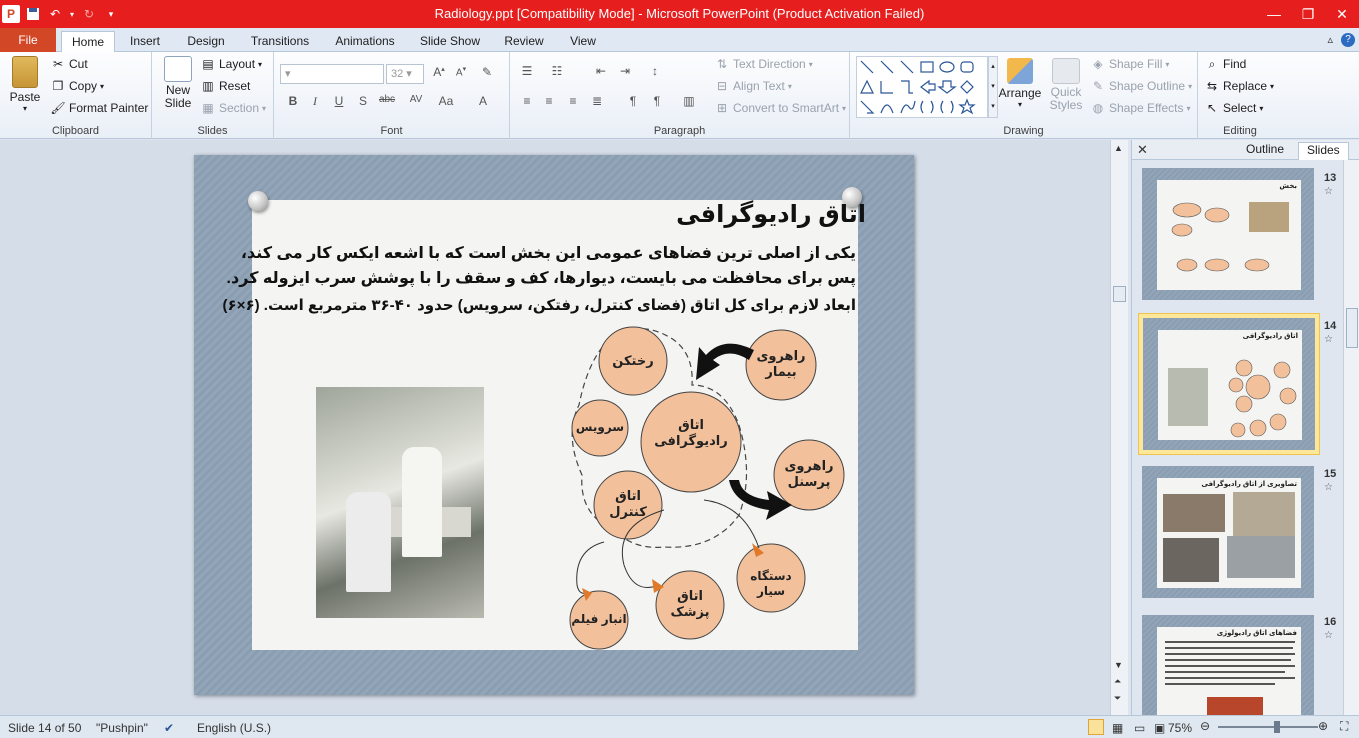 This screenshot has width=1359, height=738. I want to click on pane-scrollbar, so click(1351, 437).